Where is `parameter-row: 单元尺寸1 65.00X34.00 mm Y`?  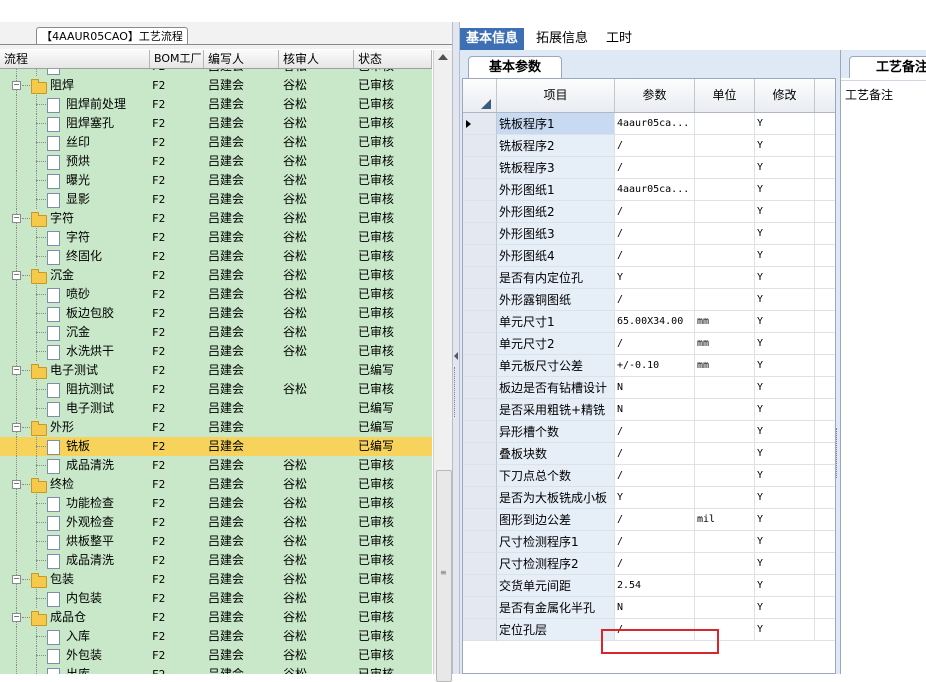 parameter-row: 单元尺寸1 65.00X34.00 mm Y is located at coordinates (649, 322).